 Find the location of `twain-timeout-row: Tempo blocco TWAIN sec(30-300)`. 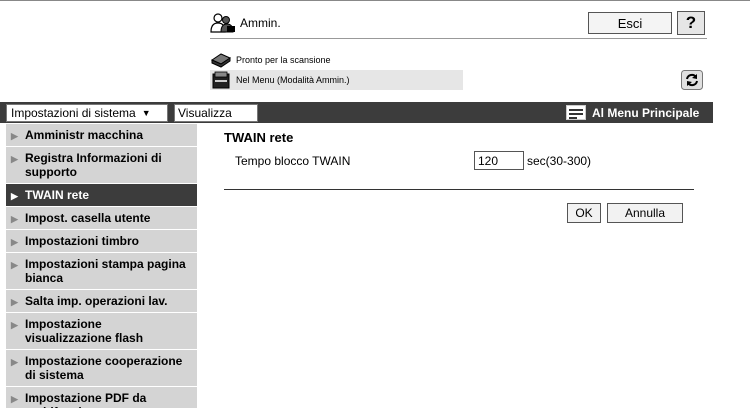

twain-timeout-row: Tempo blocco TWAIN sec(30-300) is located at coordinates (465, 161).